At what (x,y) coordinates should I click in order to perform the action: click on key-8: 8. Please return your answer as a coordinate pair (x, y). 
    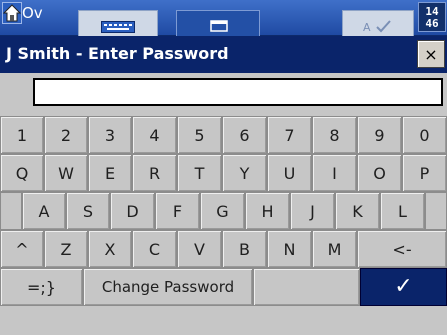
    Looking at the image, I should click on (334, 135).